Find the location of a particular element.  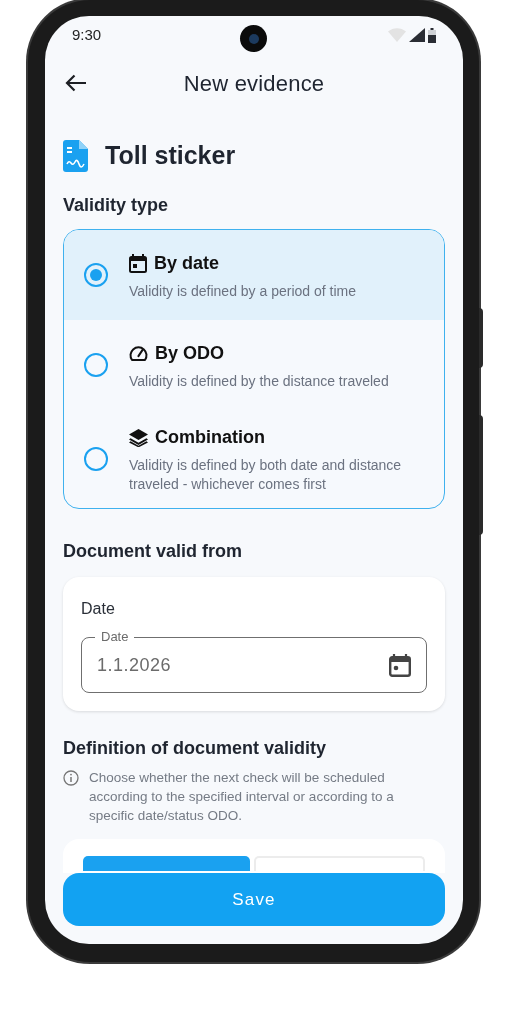

screen-title: New evidence is located at coordinates (254, 83).